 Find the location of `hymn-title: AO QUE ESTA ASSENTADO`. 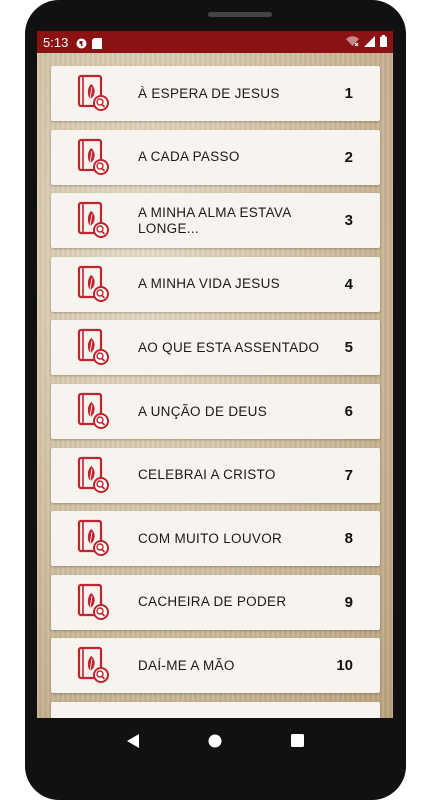

hymn-title: AO QUE ESTA ASSENTADO is located at coordinates (229, 347).